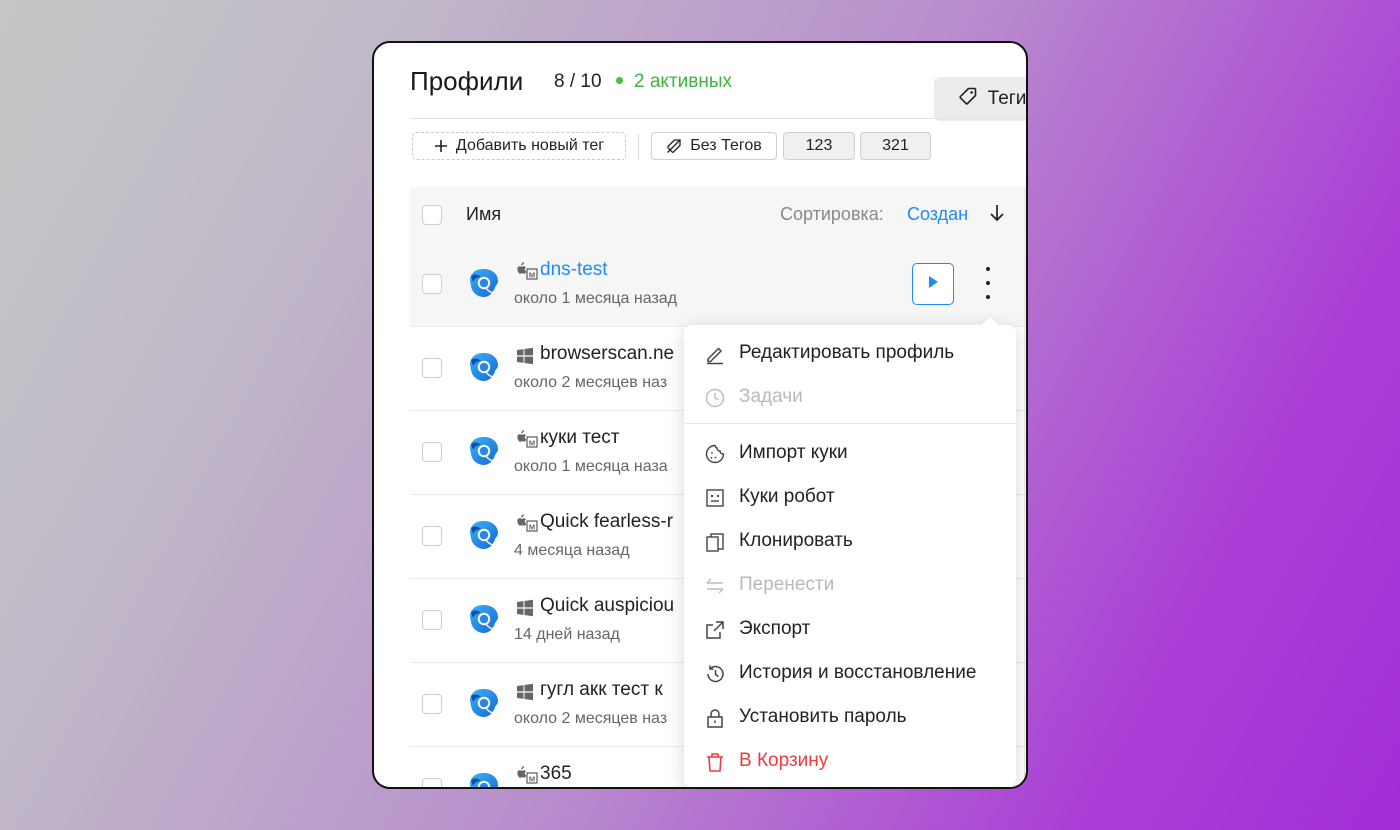  Describe the element at coordinates (596, 298) in the screenshot. I see `profile-created-time: около 1 месяца назад` at that location.